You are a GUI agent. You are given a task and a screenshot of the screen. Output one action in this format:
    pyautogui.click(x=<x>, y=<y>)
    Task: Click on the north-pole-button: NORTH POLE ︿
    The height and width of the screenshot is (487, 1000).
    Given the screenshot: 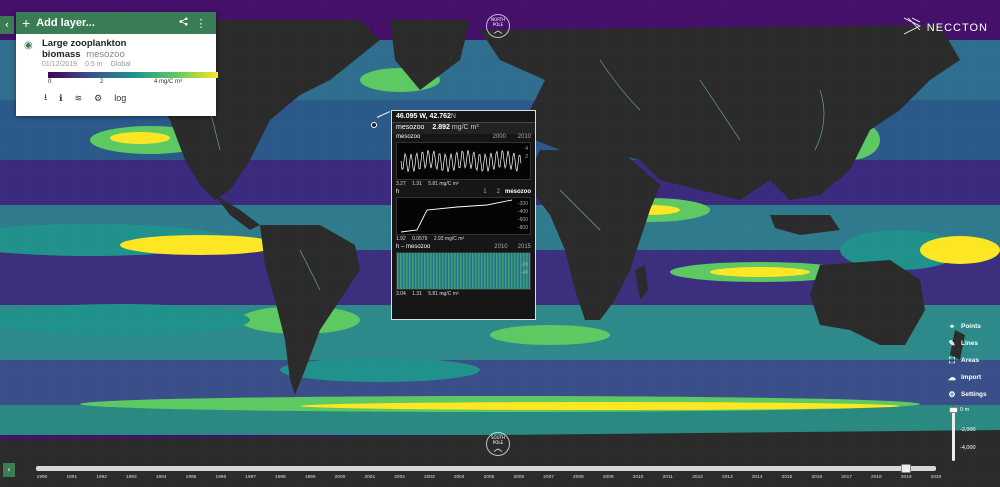 What is the action you would take?
    pyautogui.click(x=498, y=26)
    